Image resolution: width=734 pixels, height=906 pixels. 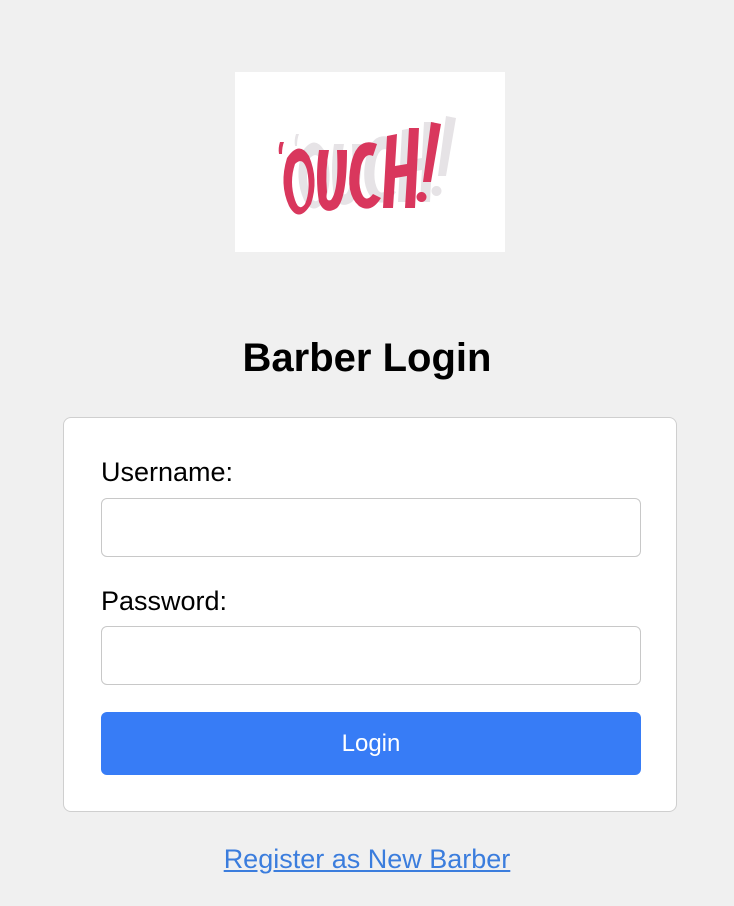 I want to click on register-barber-link: Register as New Barber, so click(x=367, y=859).